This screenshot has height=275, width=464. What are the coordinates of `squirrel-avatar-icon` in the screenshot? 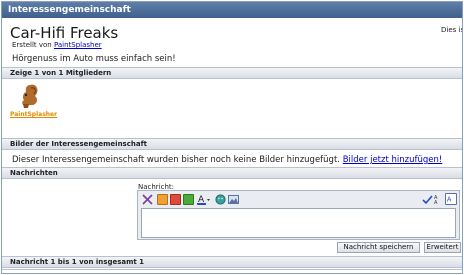 It's located at (28, 96).